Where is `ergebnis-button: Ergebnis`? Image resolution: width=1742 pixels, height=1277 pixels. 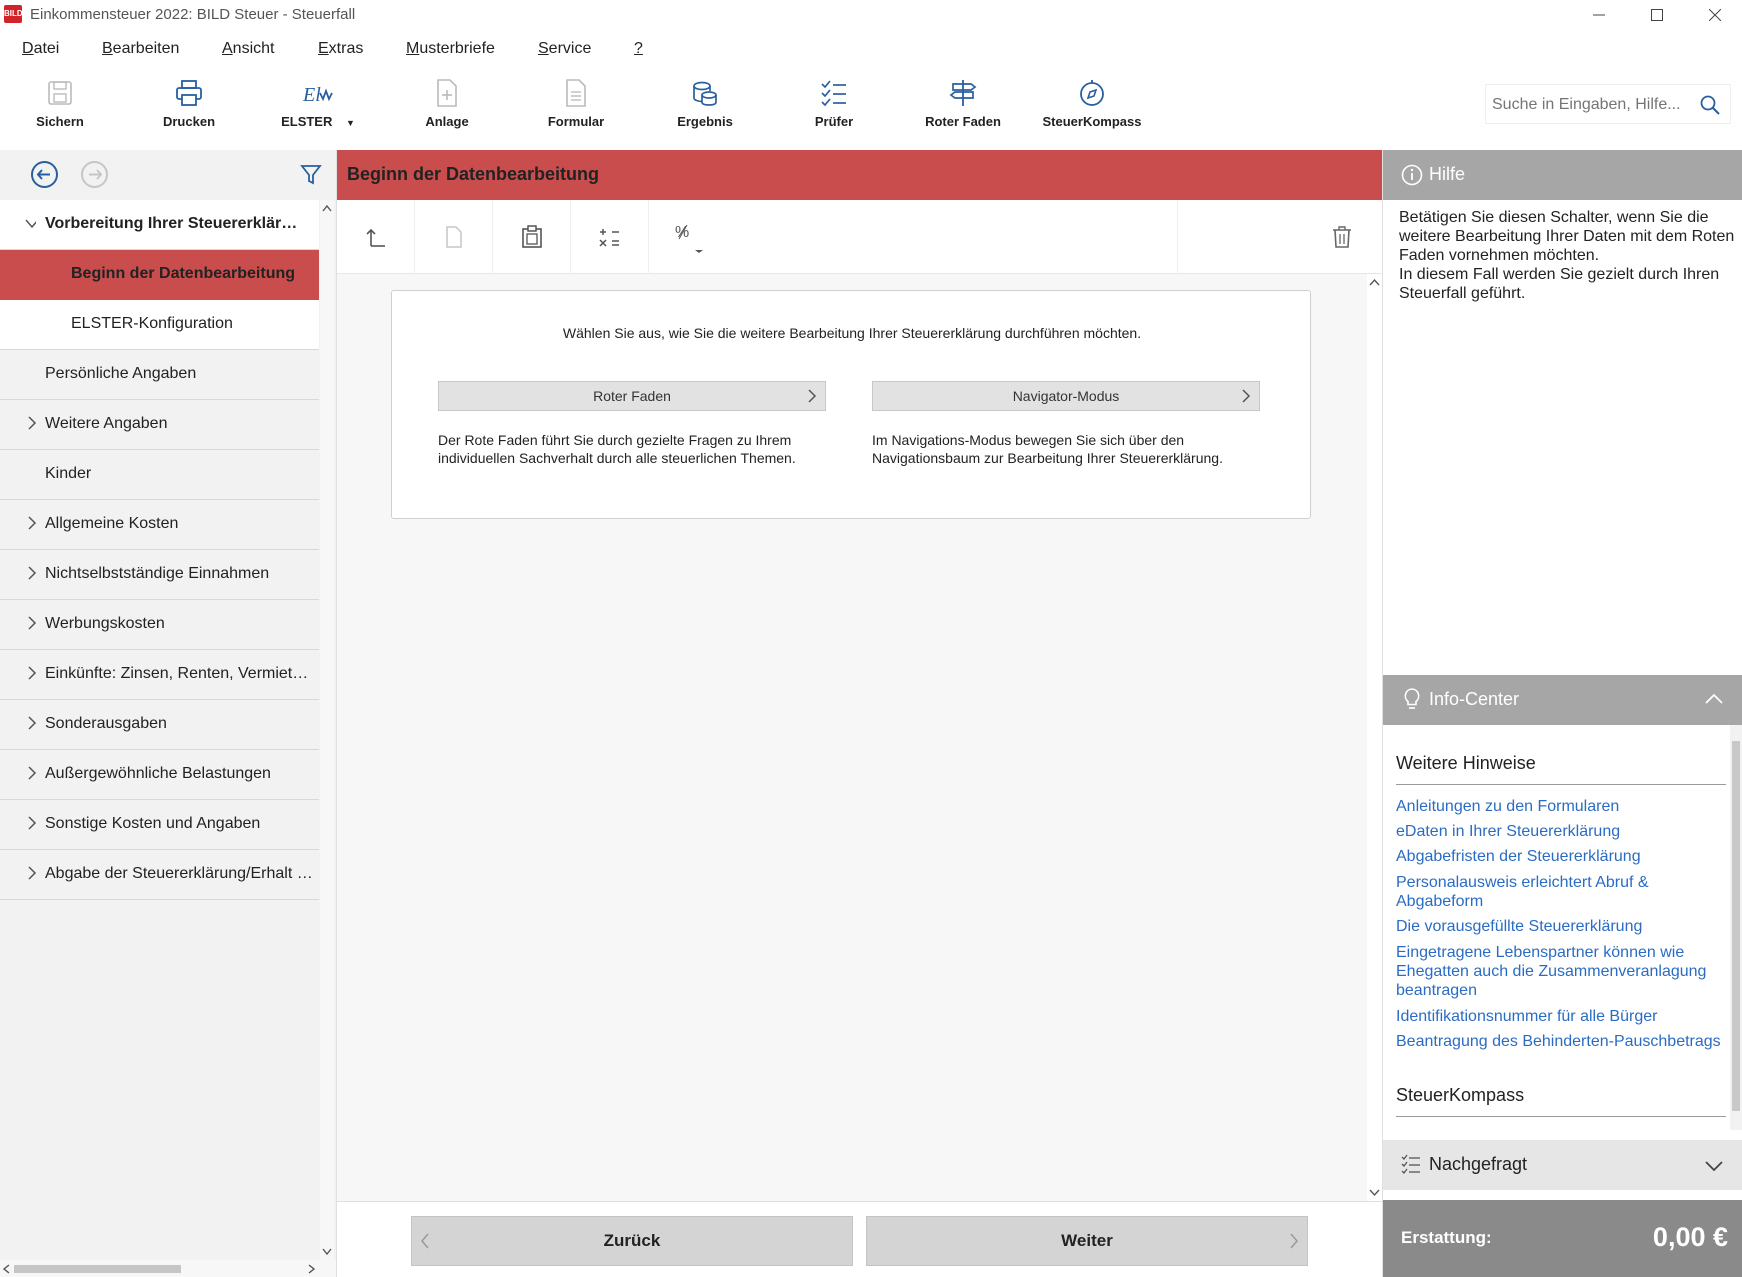 ergebnis-button: Ergebnis is located at coordinates (705, 108).